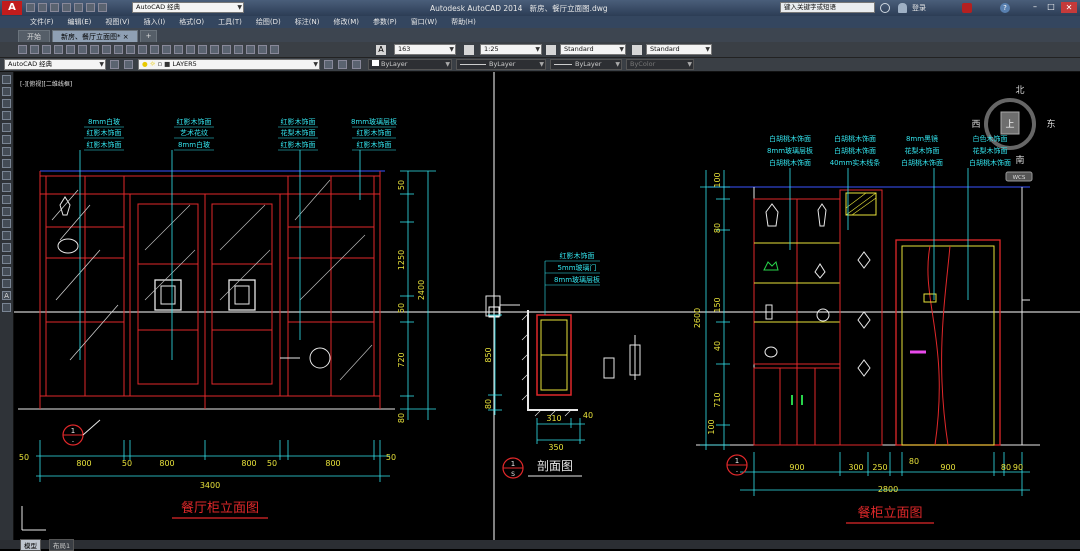 The width and height of the screenshot is (1080, 551). I want to click on qsave-icon, so click(46, 49).